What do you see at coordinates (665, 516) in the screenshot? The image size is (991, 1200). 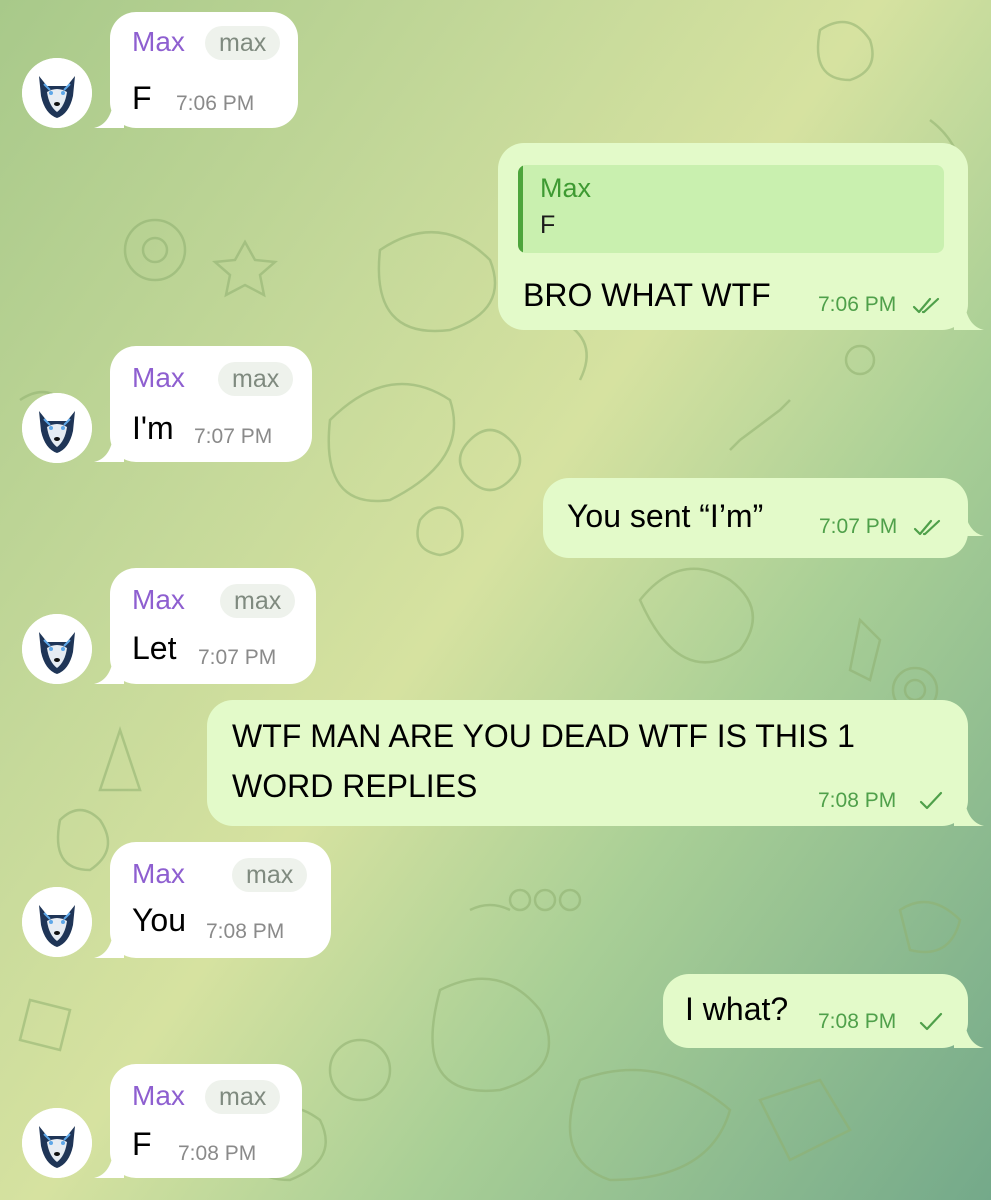 I see `message-text: You sent “I’m”` at bounding box center [665, 516].